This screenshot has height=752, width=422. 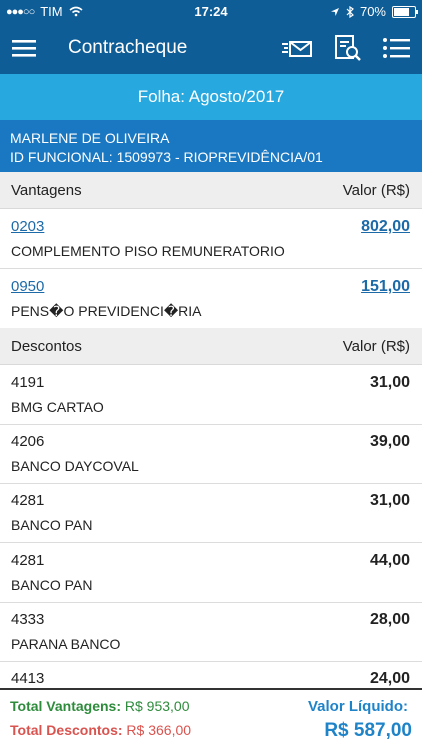 What do you see at coordinates (28, 678) in the screenshot?
I see `desconto-code: 4413` at bounding box center [28, 678].